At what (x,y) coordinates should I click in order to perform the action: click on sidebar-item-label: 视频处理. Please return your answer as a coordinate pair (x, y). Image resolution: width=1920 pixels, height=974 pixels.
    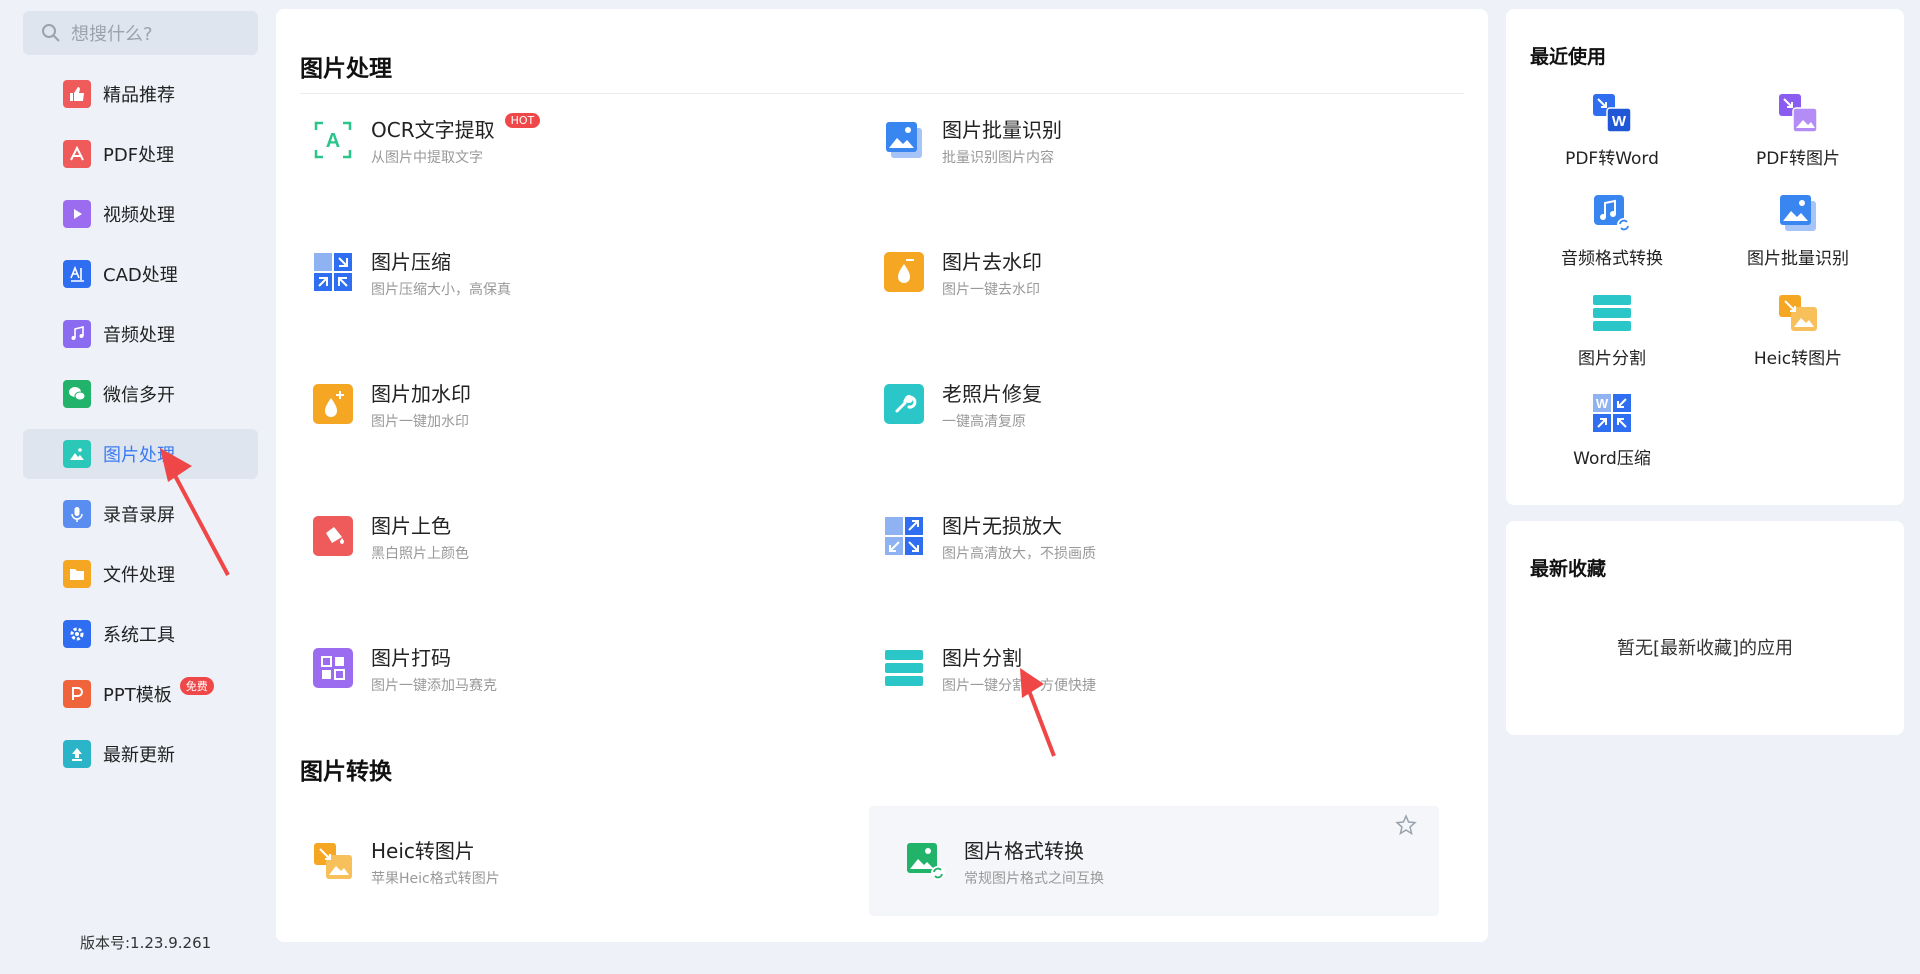
    Looking at the image, I should click on (139, 215).